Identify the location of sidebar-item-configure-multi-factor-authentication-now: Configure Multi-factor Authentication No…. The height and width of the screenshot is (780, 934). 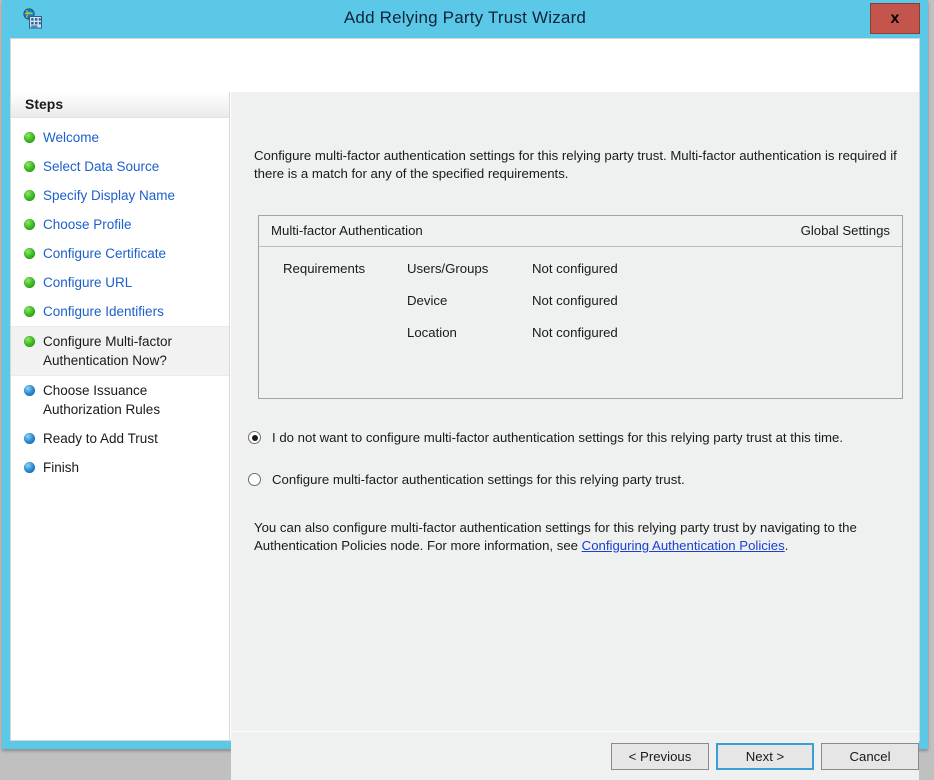
(120, 351).